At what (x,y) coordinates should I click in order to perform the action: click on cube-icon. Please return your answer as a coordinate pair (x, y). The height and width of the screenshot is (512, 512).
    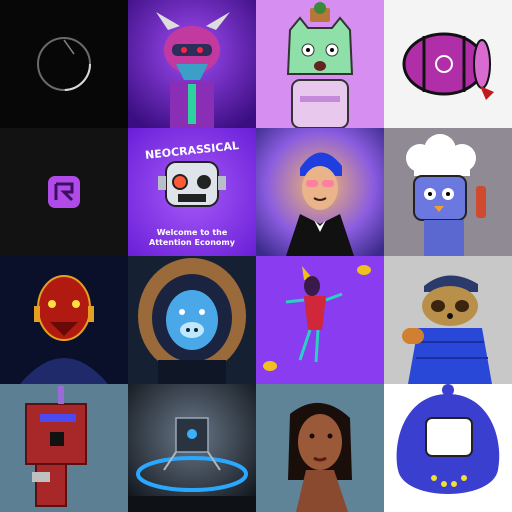
    Looking at the image, I should click on (192, 448).